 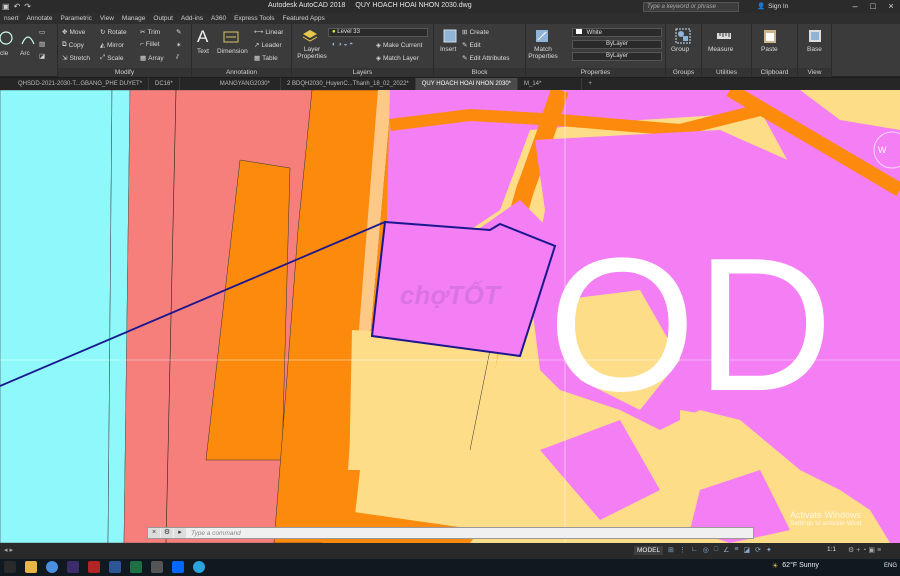 I want to click on insert-button: Insert, so click(x=448, y=49).